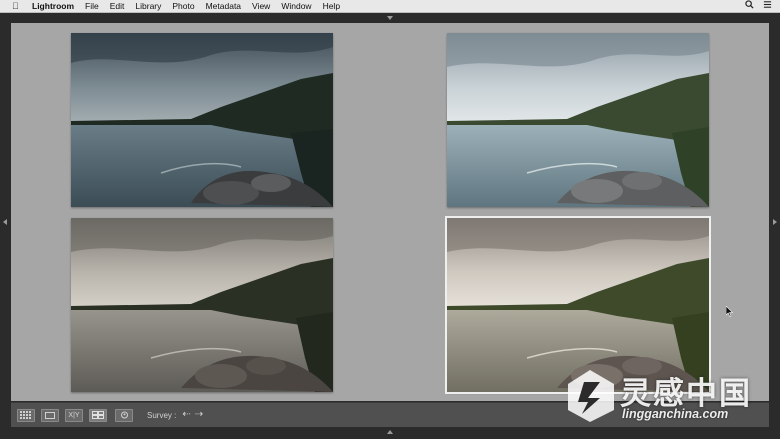 This screenshot has height=439, width=780. Describe the element at coordinates (767, 4) in the screenshot. I see `menu-list-icon` at that location.